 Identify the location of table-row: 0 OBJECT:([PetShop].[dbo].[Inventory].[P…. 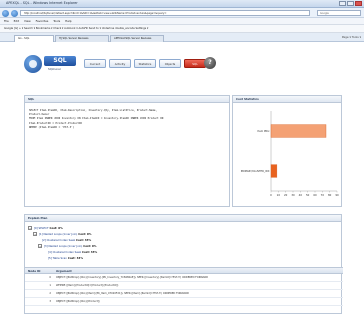
(184, 278).